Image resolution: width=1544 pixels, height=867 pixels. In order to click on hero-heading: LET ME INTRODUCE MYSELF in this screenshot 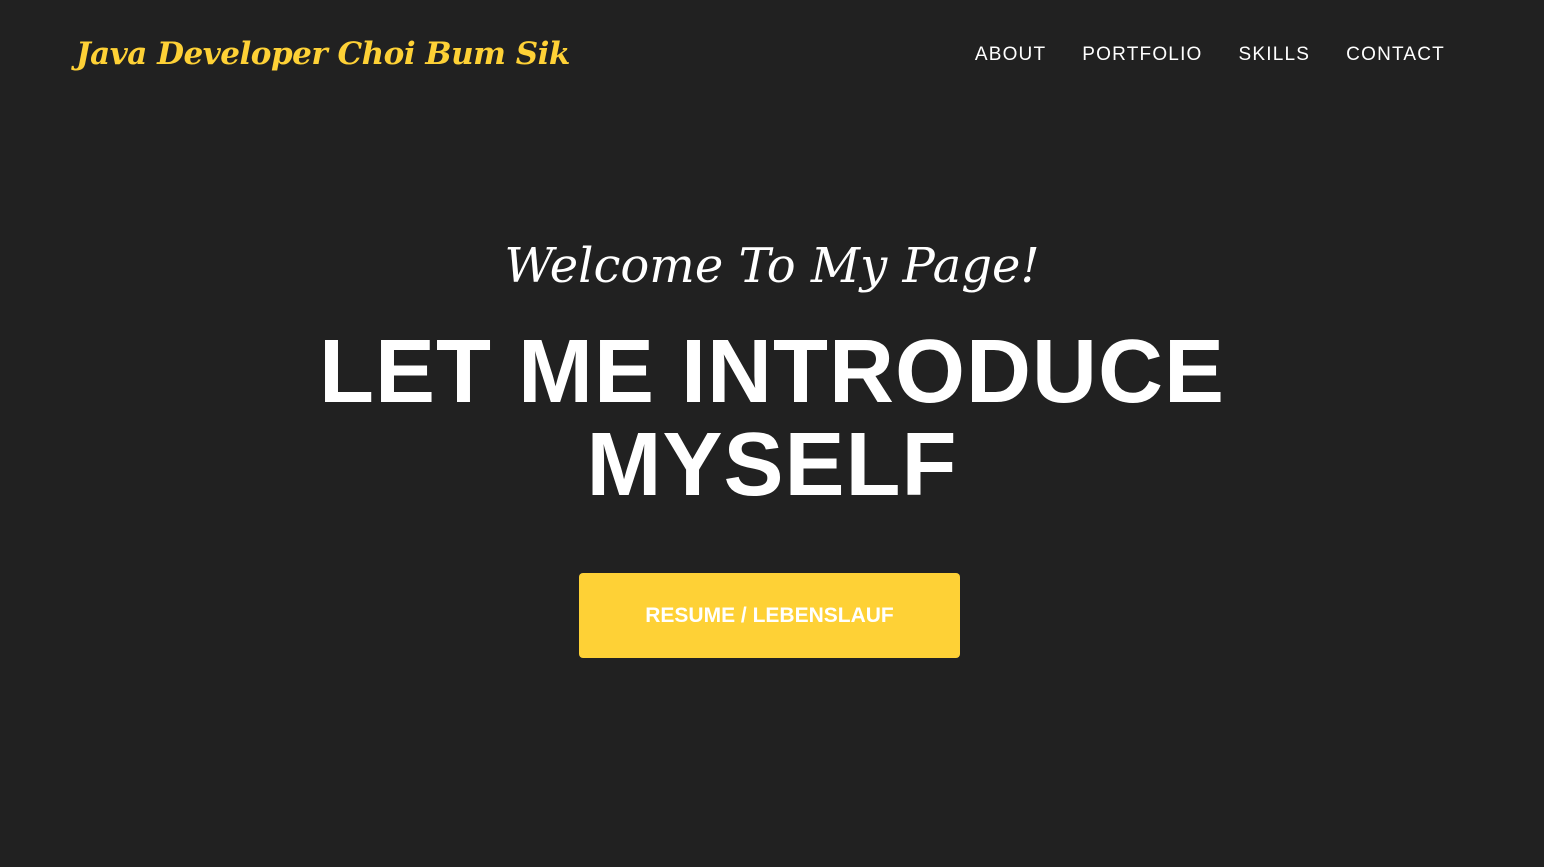, I will do `click(772, 418)`.